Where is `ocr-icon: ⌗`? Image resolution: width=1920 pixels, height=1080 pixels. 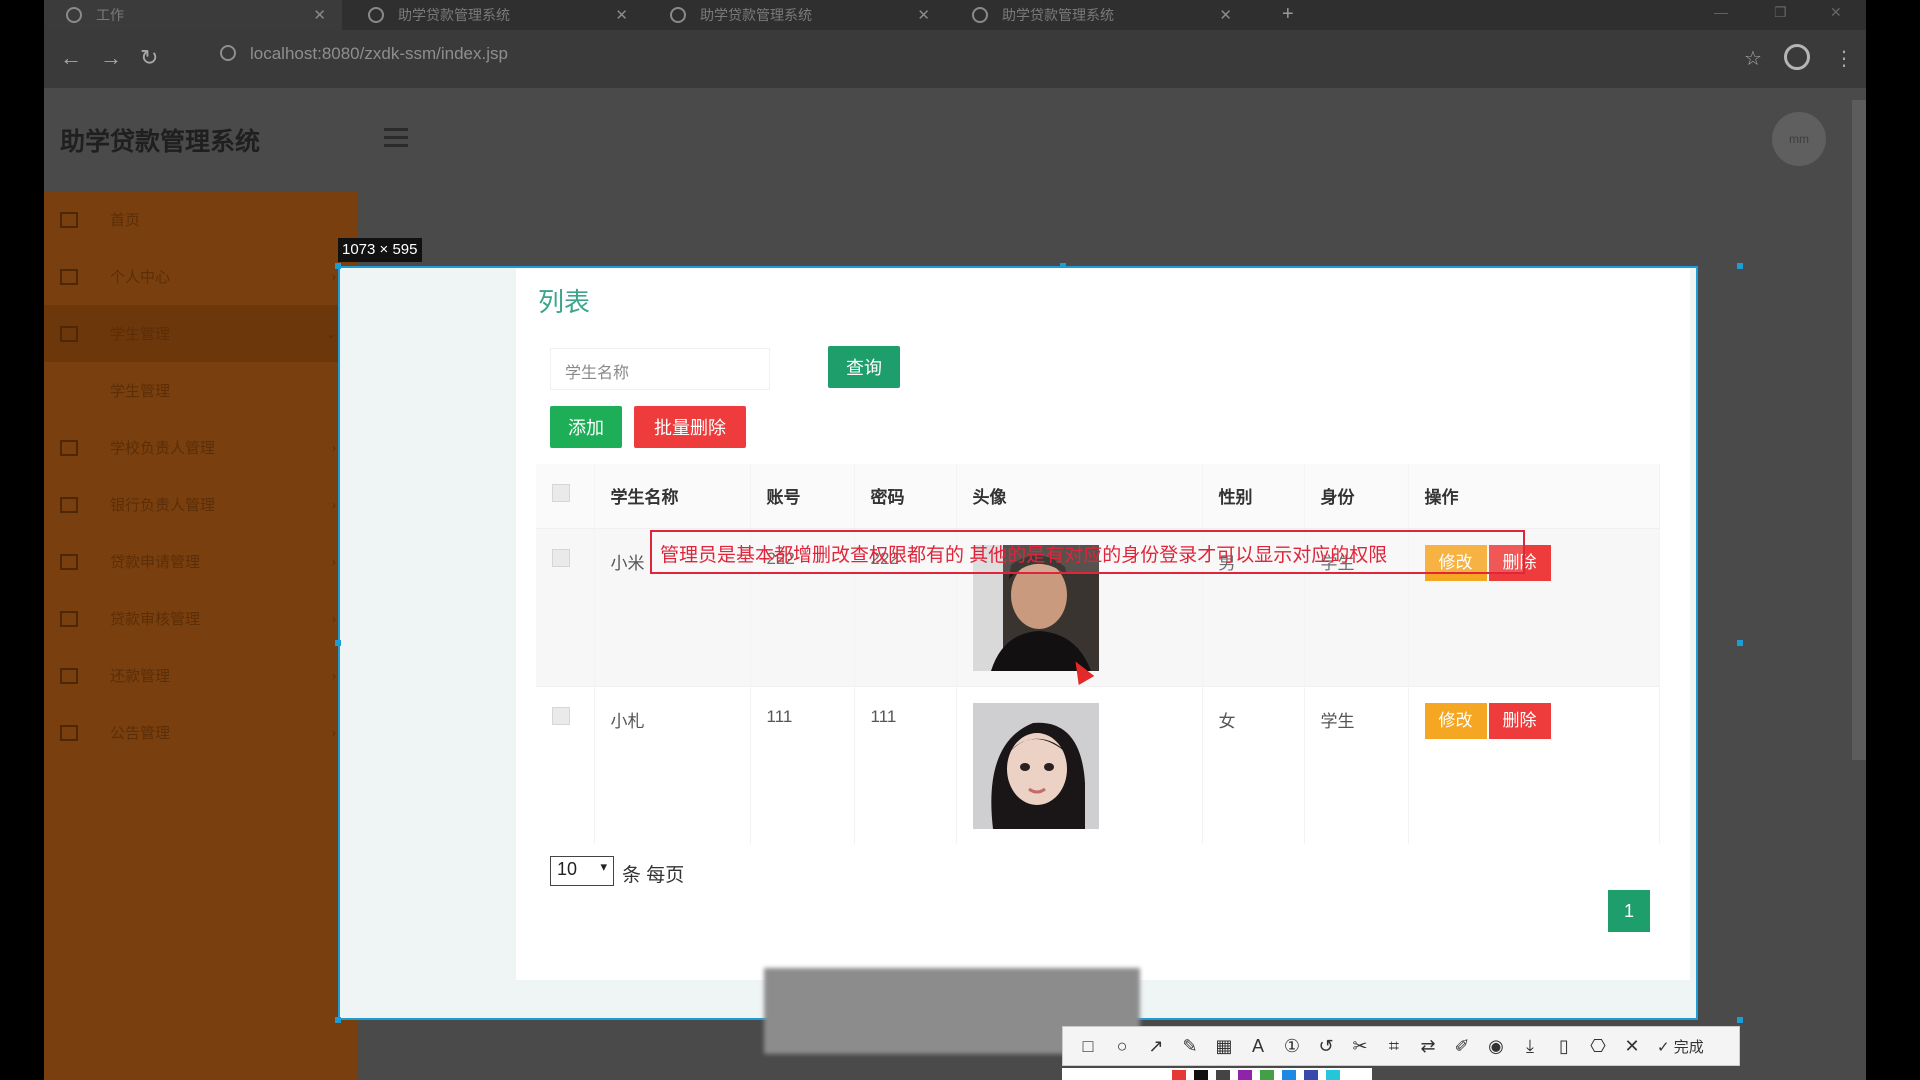 ocr-icon: ⌗ is located at coordinates (1394, 1046).